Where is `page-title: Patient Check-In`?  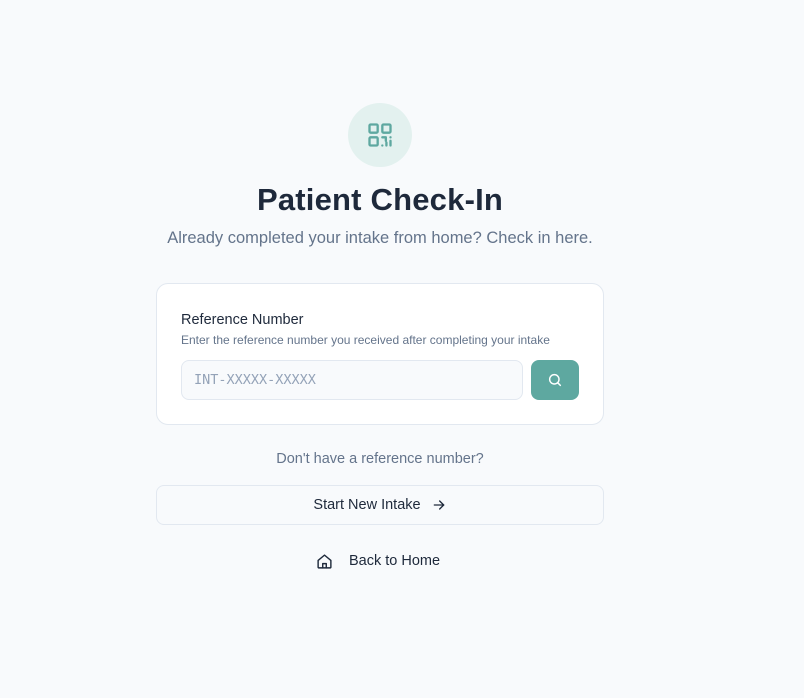
page-title: Patient Check-In is located at coordinates (380, 199).